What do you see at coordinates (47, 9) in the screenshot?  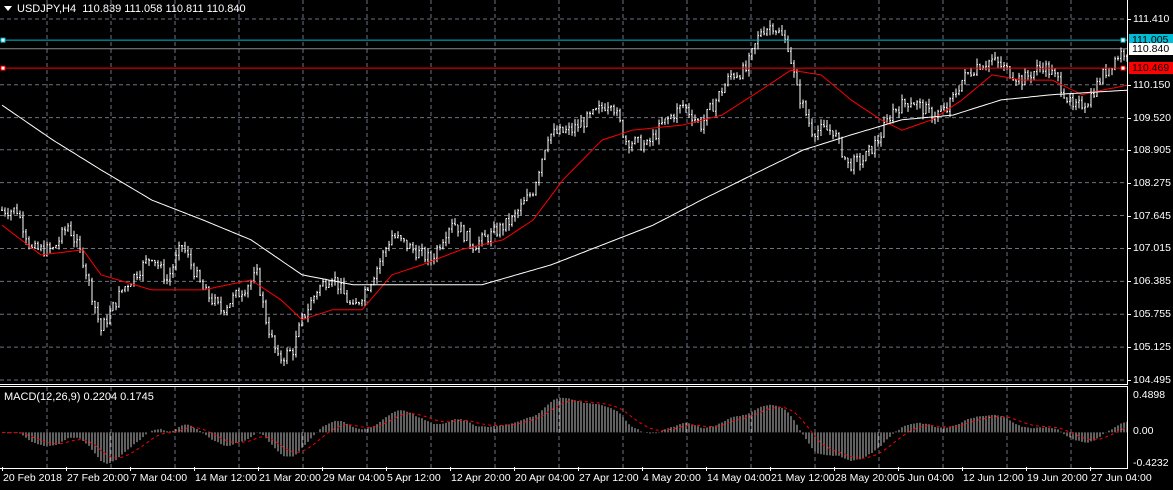 I see `symbol-label: USDJPY,H4` at bounding box center [47, 9].